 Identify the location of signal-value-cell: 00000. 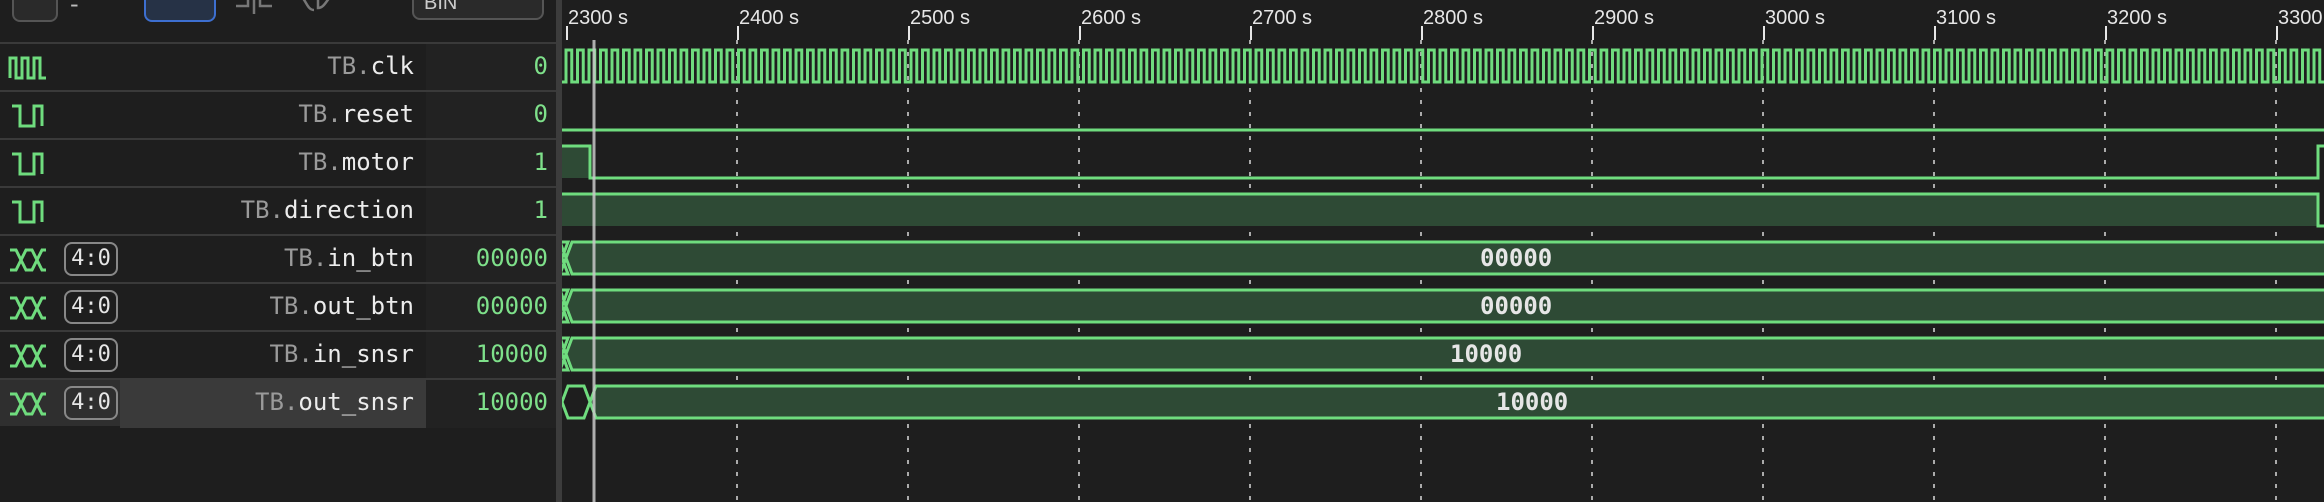
(491, 308).